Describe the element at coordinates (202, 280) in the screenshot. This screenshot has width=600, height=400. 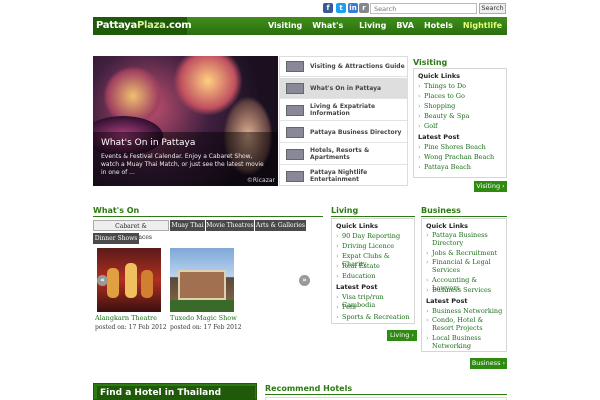
I see `tuxedo-magic-show-image` at that location.